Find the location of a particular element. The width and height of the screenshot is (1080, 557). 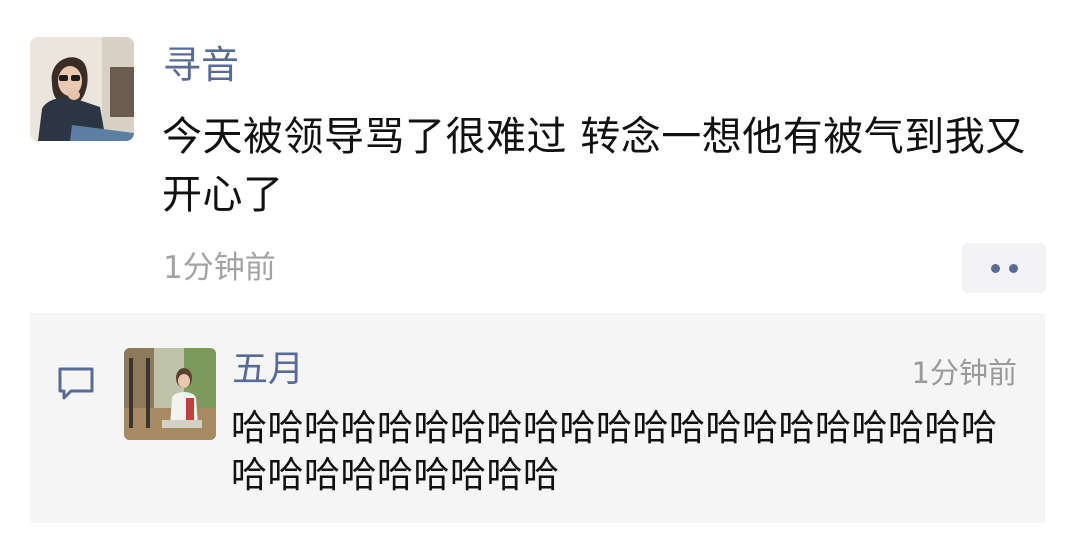

comment-bubble-icon is located at coordinates (76, 384).